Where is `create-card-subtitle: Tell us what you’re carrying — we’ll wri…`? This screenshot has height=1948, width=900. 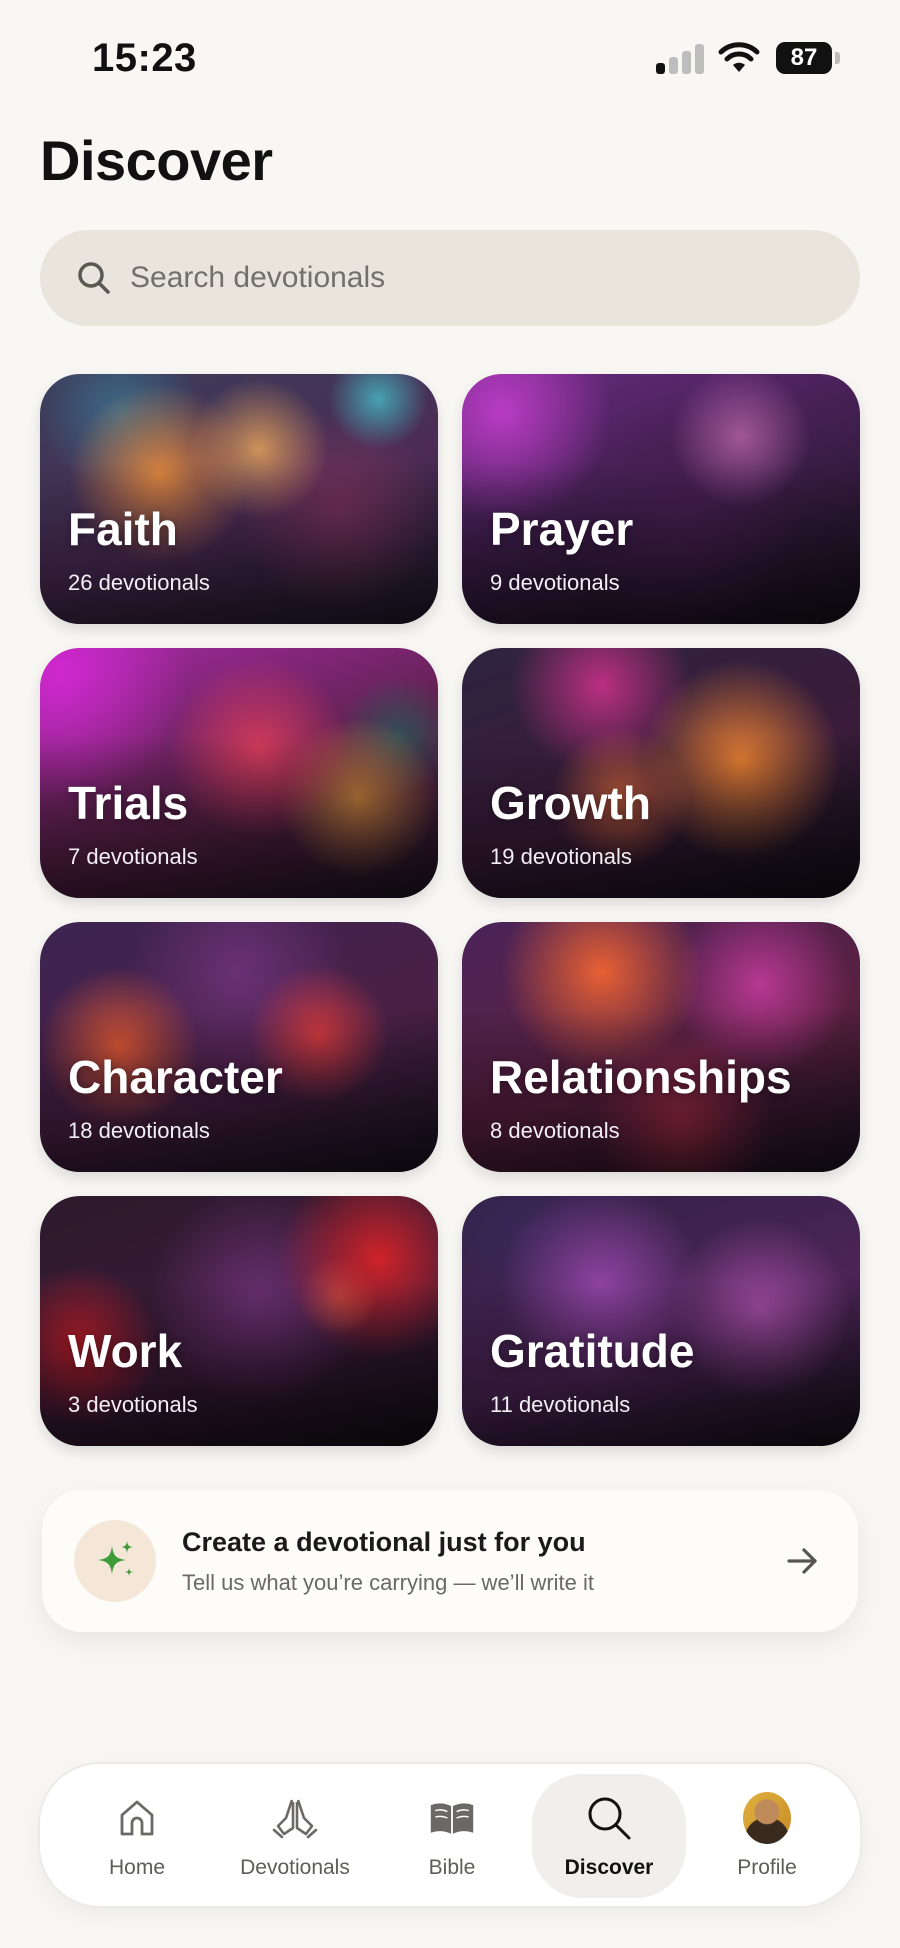 create-card-subtitle: Tell us what you’re carrying — we’ll wri… is located at coordinates (388, 1582).